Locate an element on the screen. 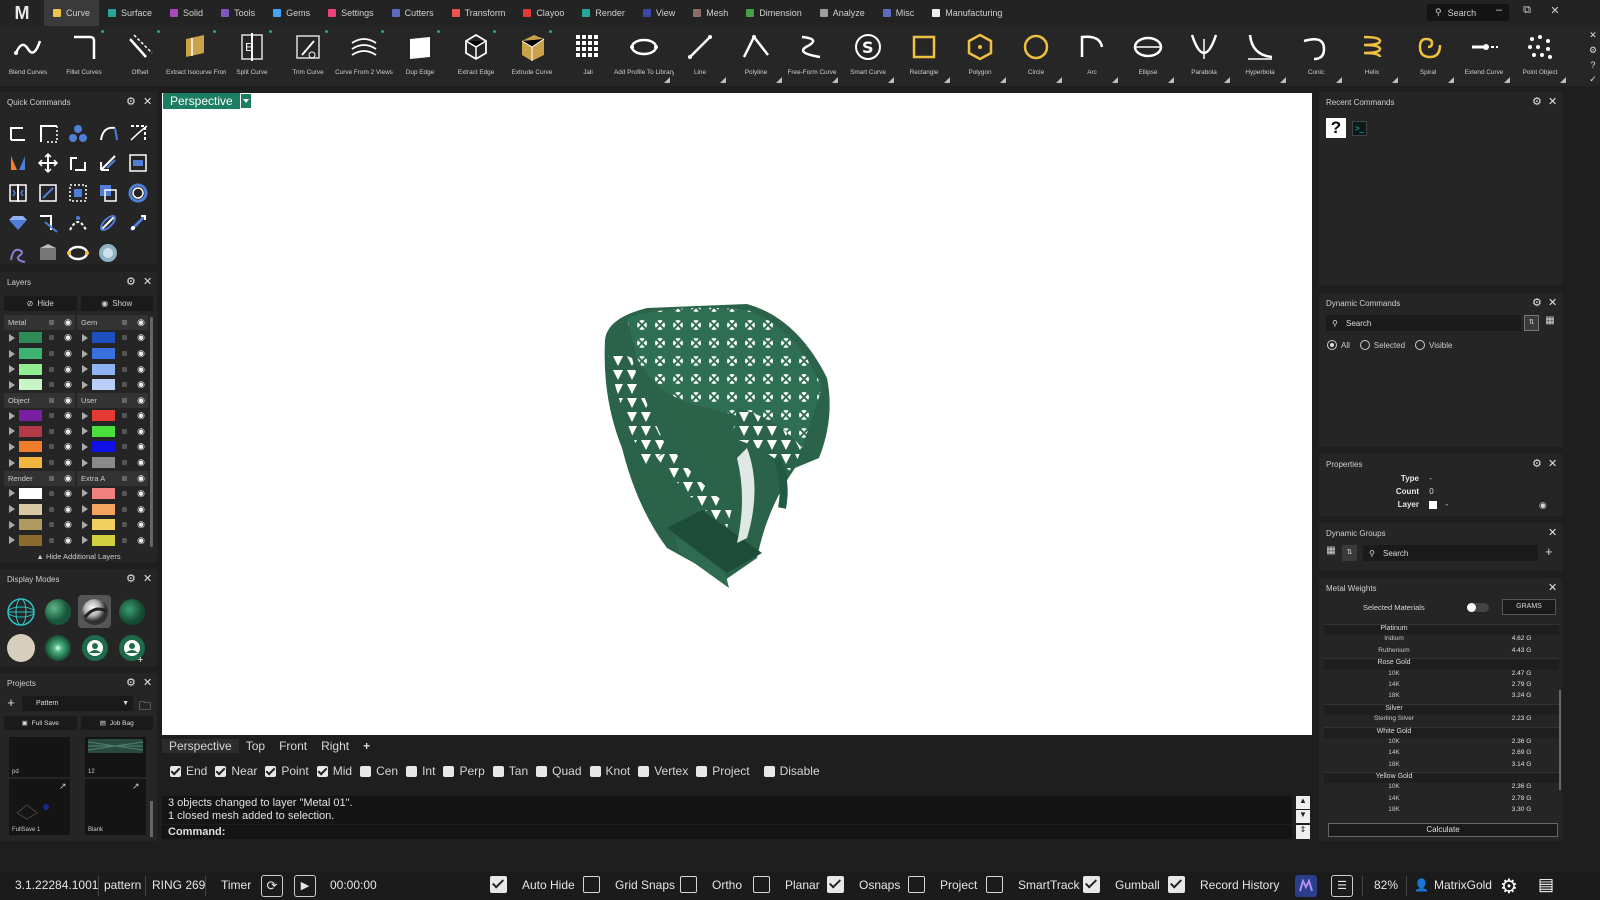 This screenshot has width=1600, height=900. menu-surface: Surface is located at coordinates (130, 13).